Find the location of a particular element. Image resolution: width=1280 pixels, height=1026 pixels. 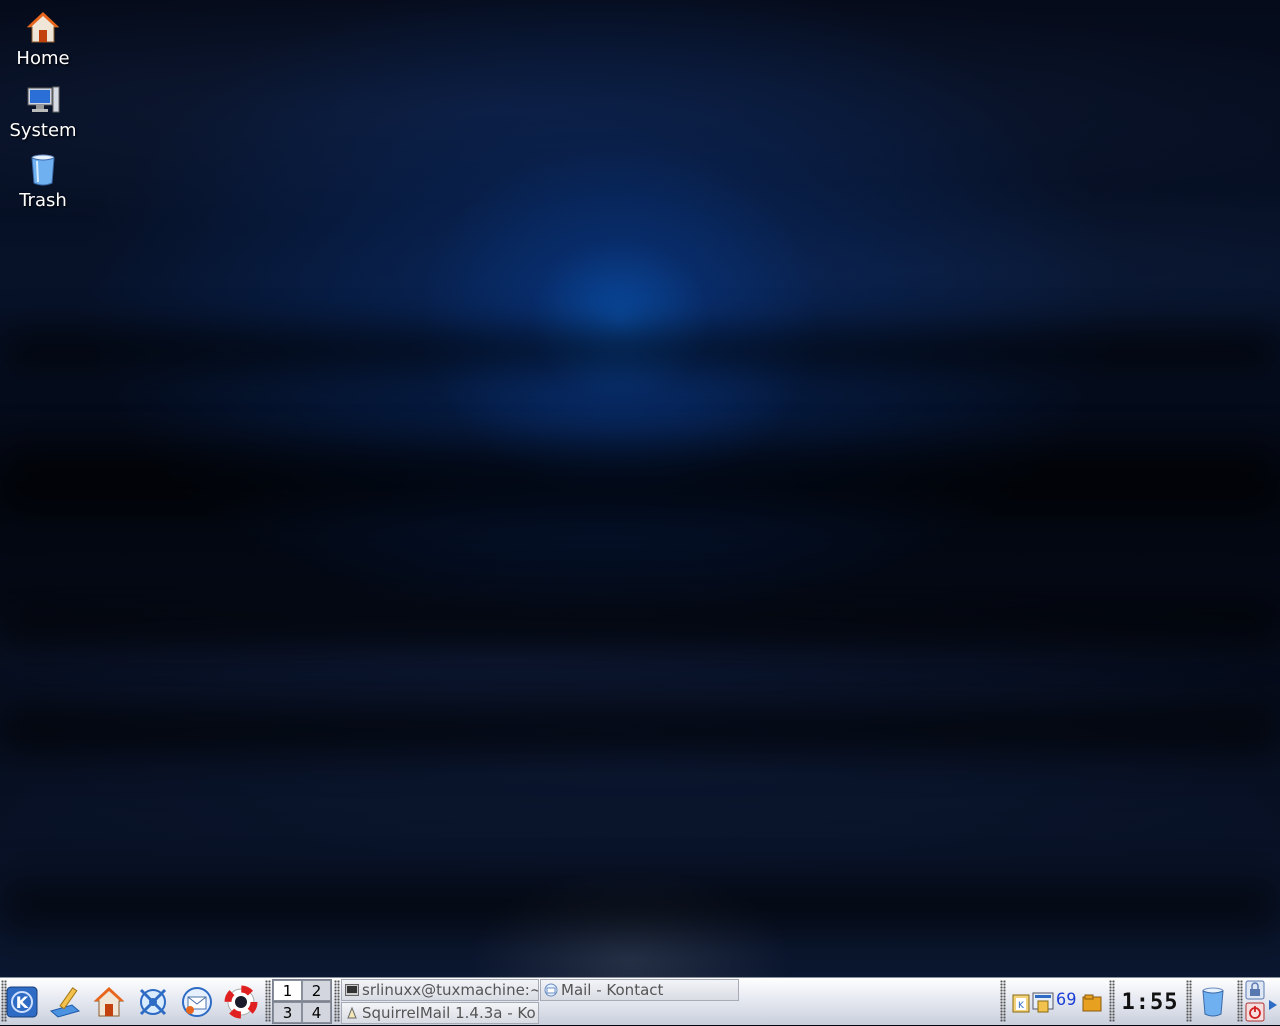

konqueror-browser-icon is located at coordinates (153, 1002).